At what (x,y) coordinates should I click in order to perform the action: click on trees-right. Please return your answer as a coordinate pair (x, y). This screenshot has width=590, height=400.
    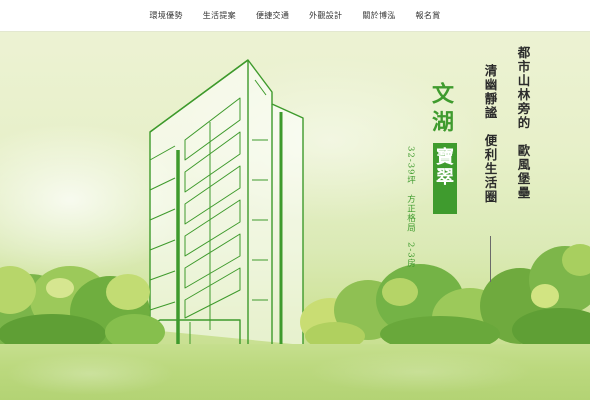
    Looking at the image, I should click on (445, 298).